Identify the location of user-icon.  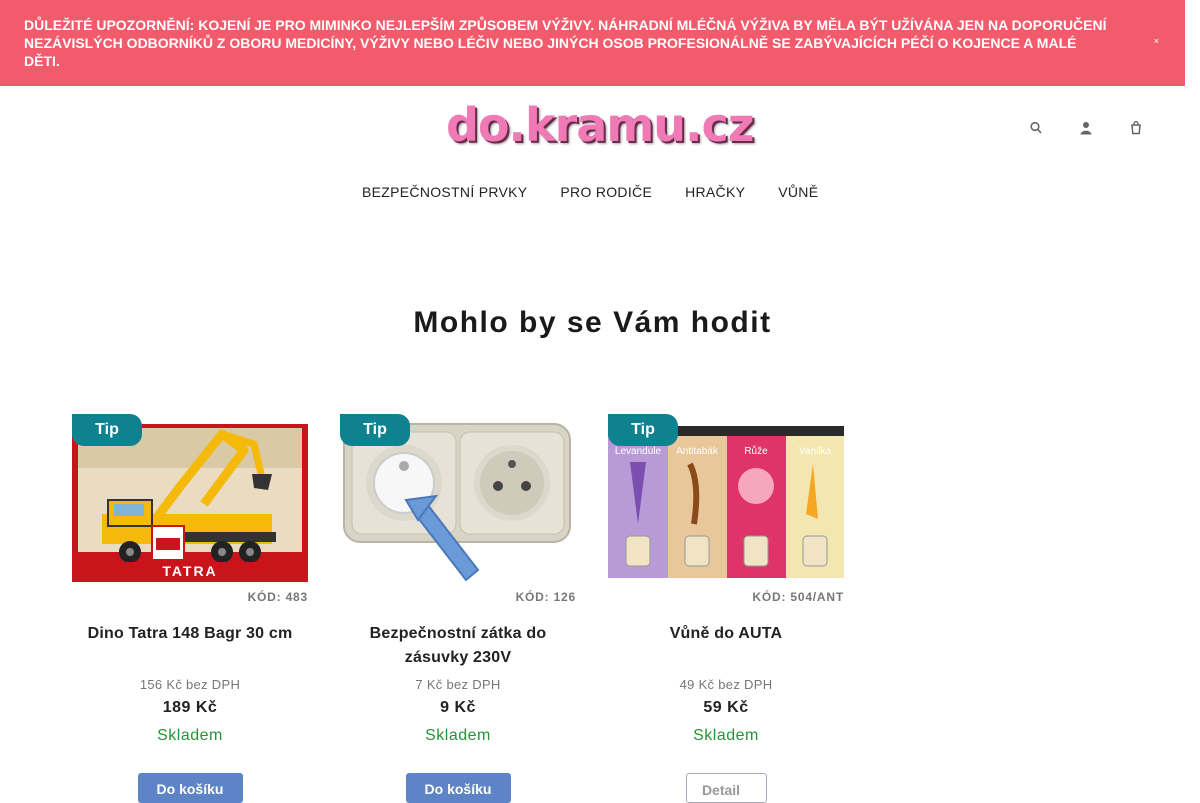
(1086, 128).